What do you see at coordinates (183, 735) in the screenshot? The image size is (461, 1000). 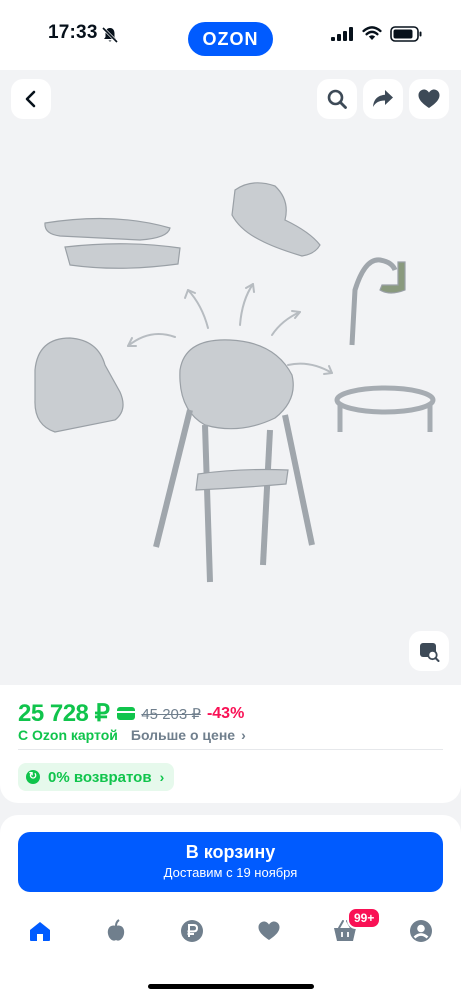 I see `more-about-price-link: Больше о цене` at bounding box center [183, 735].